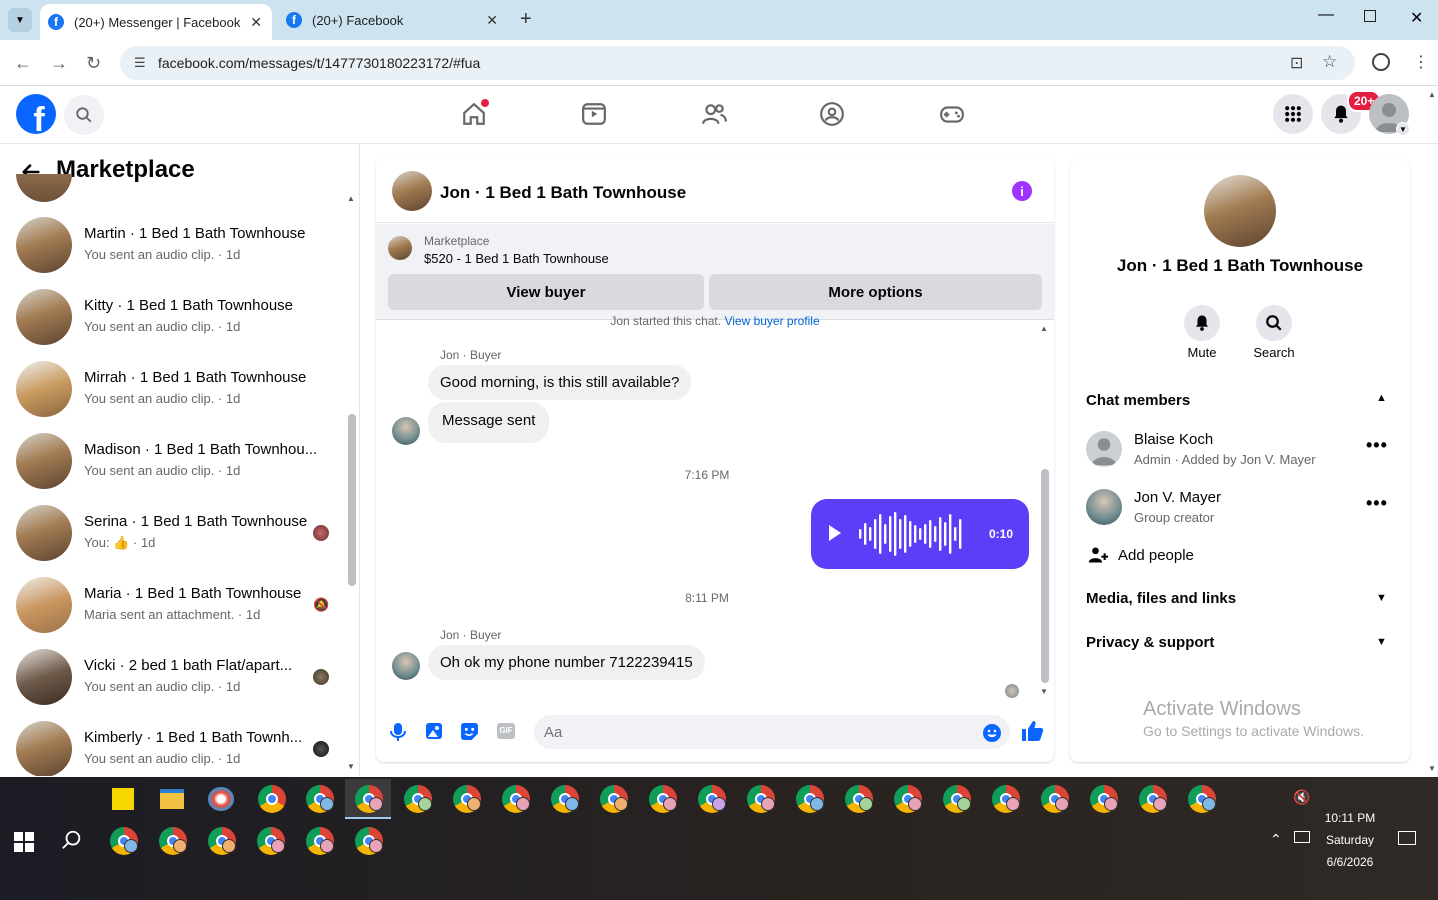  What do you see at coordinates (172, 799) in the screenshot?
I see `file-explorer-app-icon` at bounding box center [172, 799].